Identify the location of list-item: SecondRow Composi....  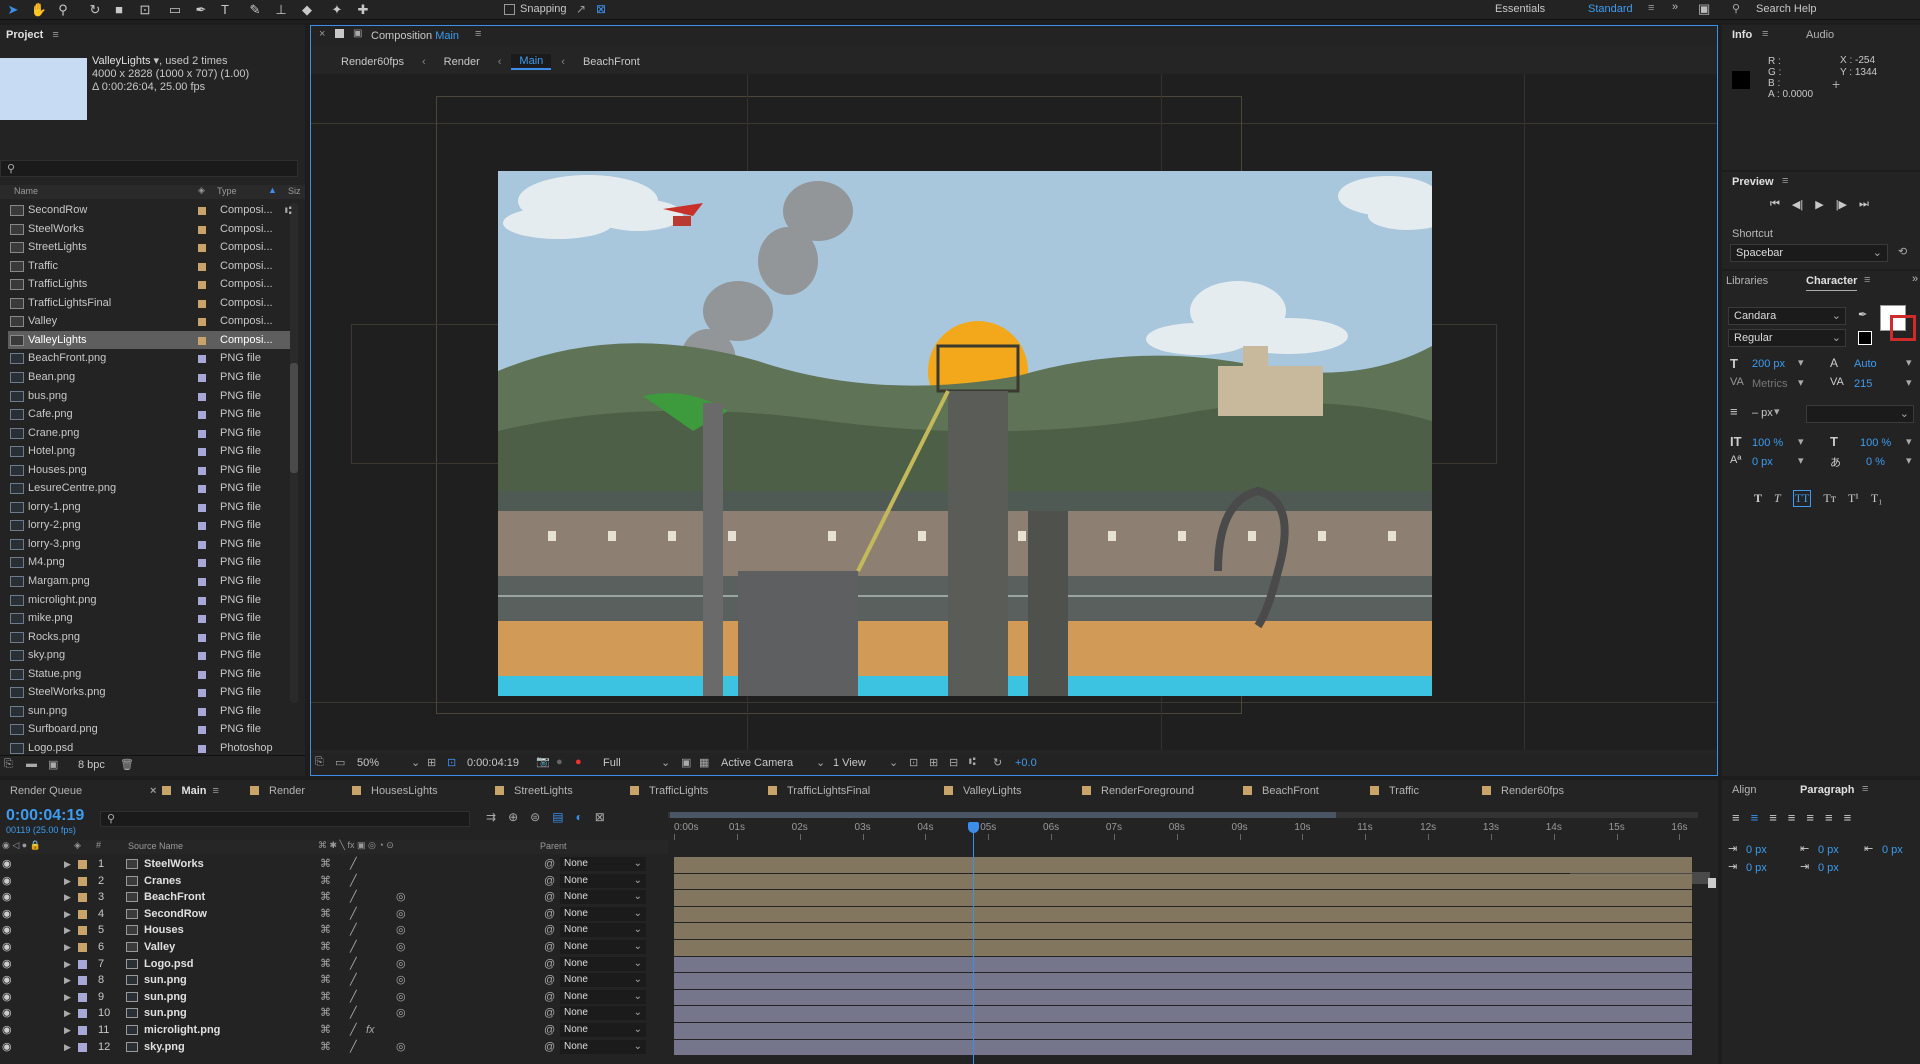
(153, 210).